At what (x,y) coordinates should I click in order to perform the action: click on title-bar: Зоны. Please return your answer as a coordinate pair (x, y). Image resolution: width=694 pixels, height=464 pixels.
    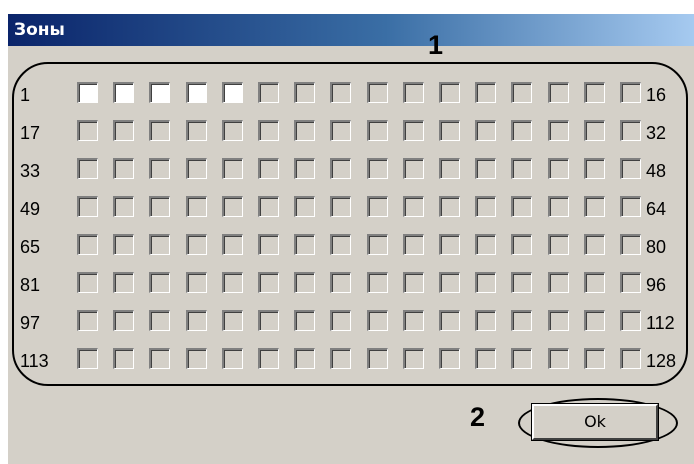
    Looking at the image, I should click on (351, 30).